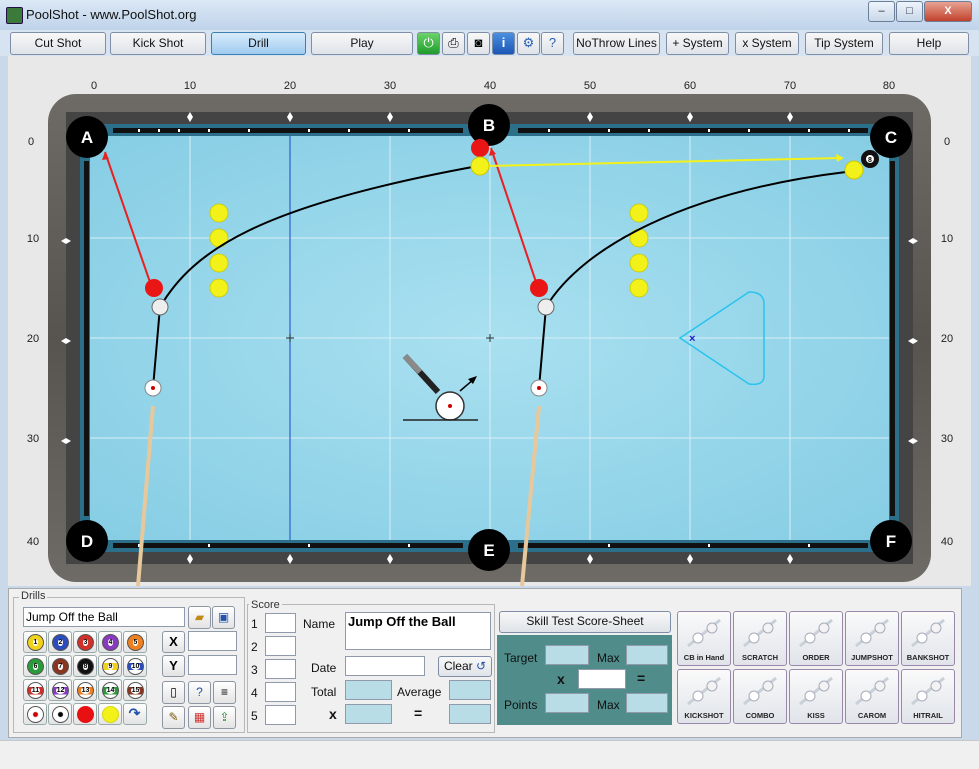  What do you see at coordinates (135, 666) in the screenshot?
I see `ball-button-10: 10` at bounding box center [135, 666].